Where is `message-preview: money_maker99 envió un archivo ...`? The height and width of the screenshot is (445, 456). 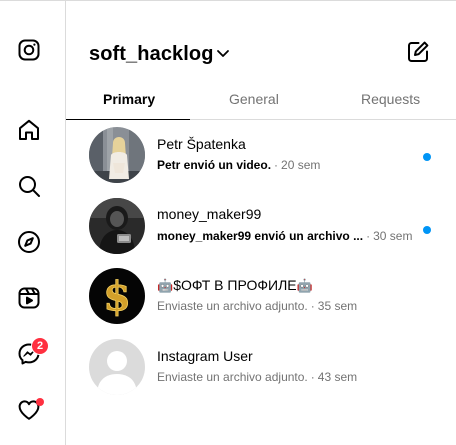 message-preview: money_maker99 envió un archivo ... is located at coordinates (260, 236).